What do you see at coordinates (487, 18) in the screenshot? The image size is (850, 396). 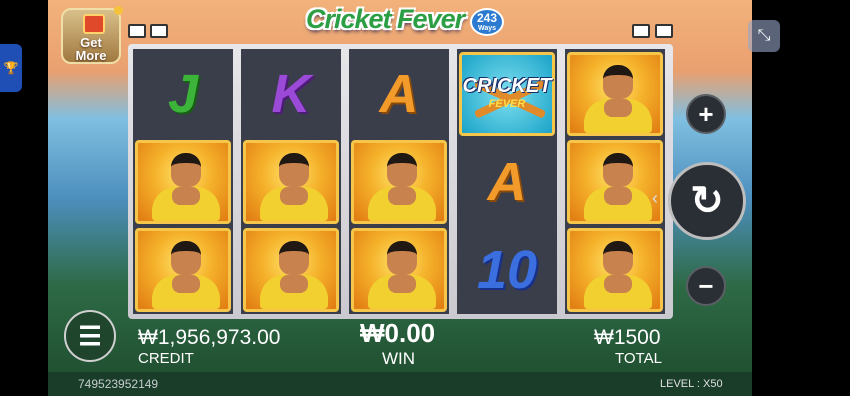 I see `ways-number: 243` at bounding box center [487, 18].